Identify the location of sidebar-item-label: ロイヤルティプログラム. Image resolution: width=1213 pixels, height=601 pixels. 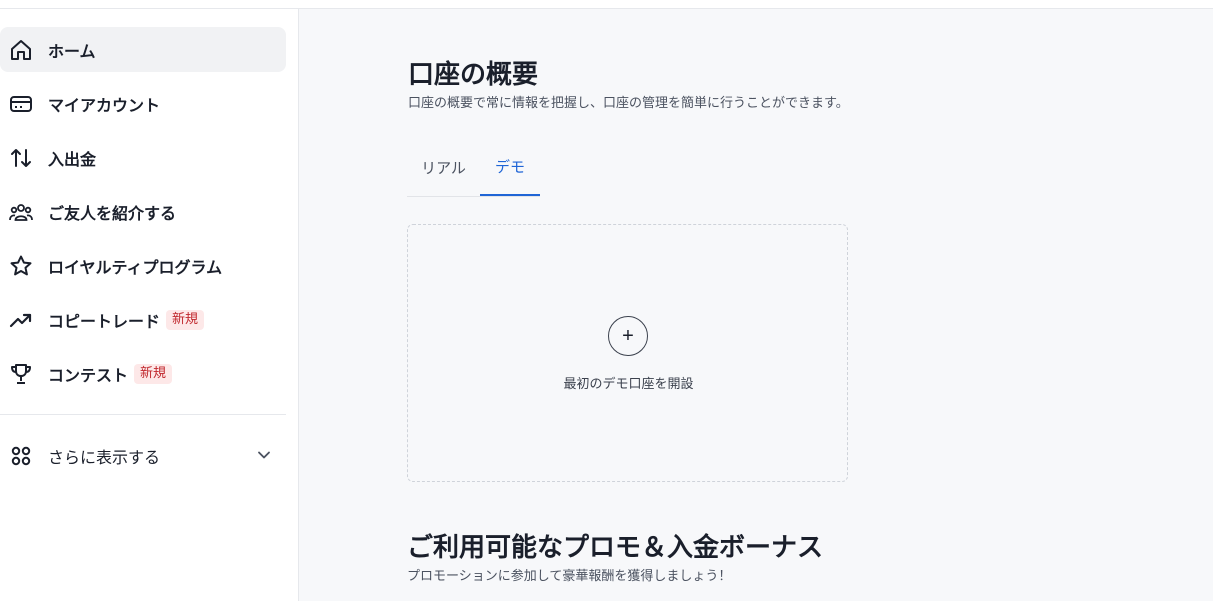
(135, 267).